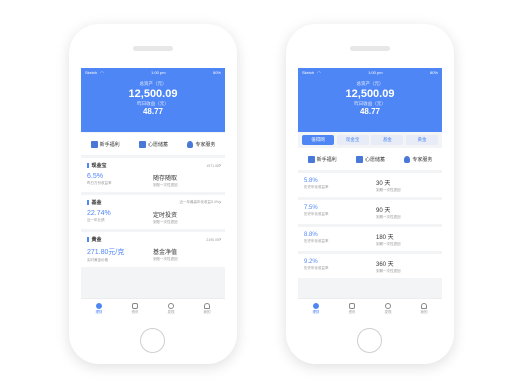 Image resolution: width=520 pixels, height=390 pixels. Describe the element at coordinates (311, 181) in the screenshot. I see `row-rate: 5.8%` at that location.